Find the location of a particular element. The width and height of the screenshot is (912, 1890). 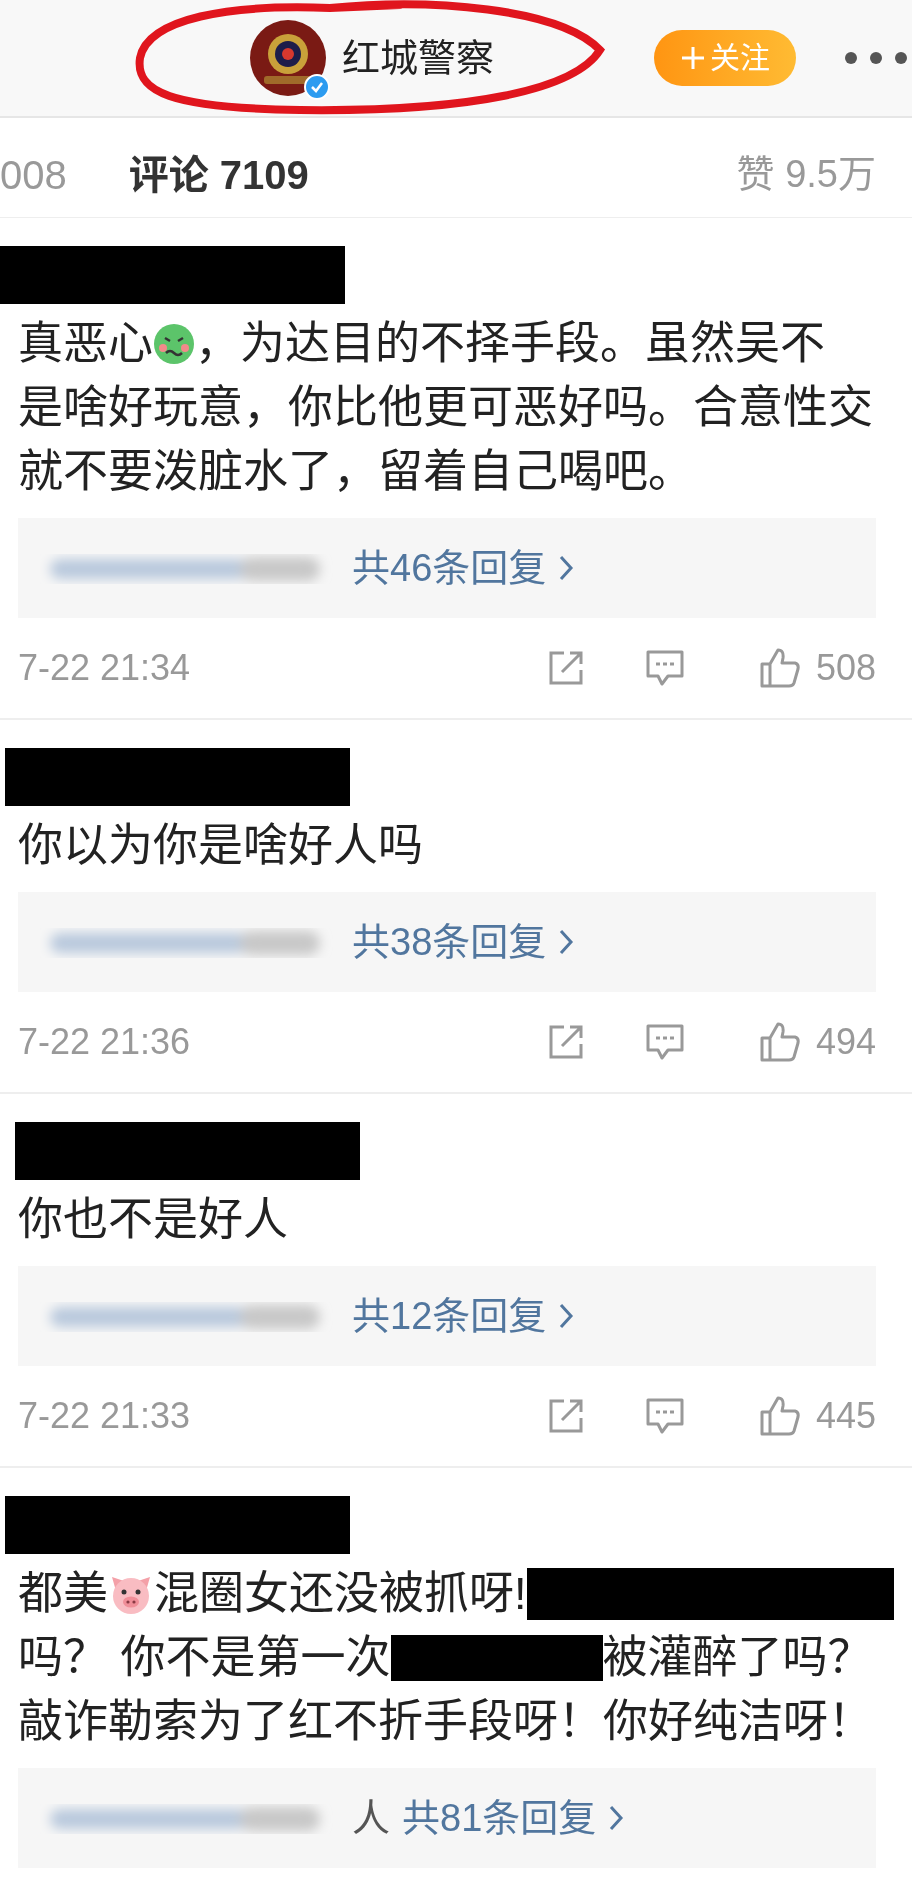

comment-text: 被灌醉了吗？ is located at coordinates (737, 1658).